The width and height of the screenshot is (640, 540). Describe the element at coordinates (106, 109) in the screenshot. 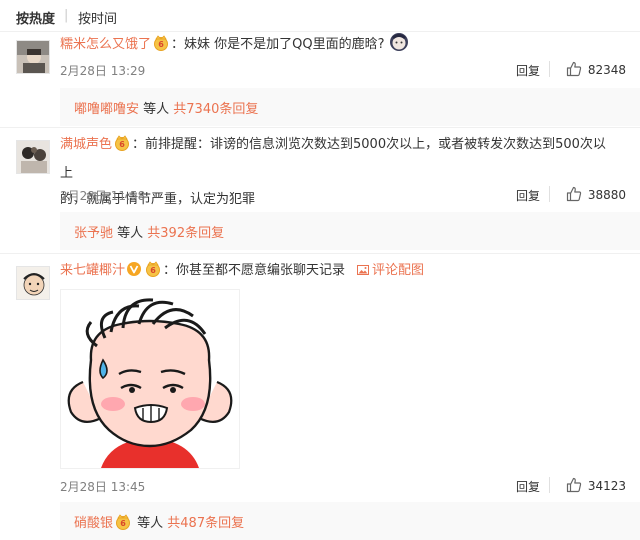

I see `reply-username: 嘟噜嘟噜安` at that location.